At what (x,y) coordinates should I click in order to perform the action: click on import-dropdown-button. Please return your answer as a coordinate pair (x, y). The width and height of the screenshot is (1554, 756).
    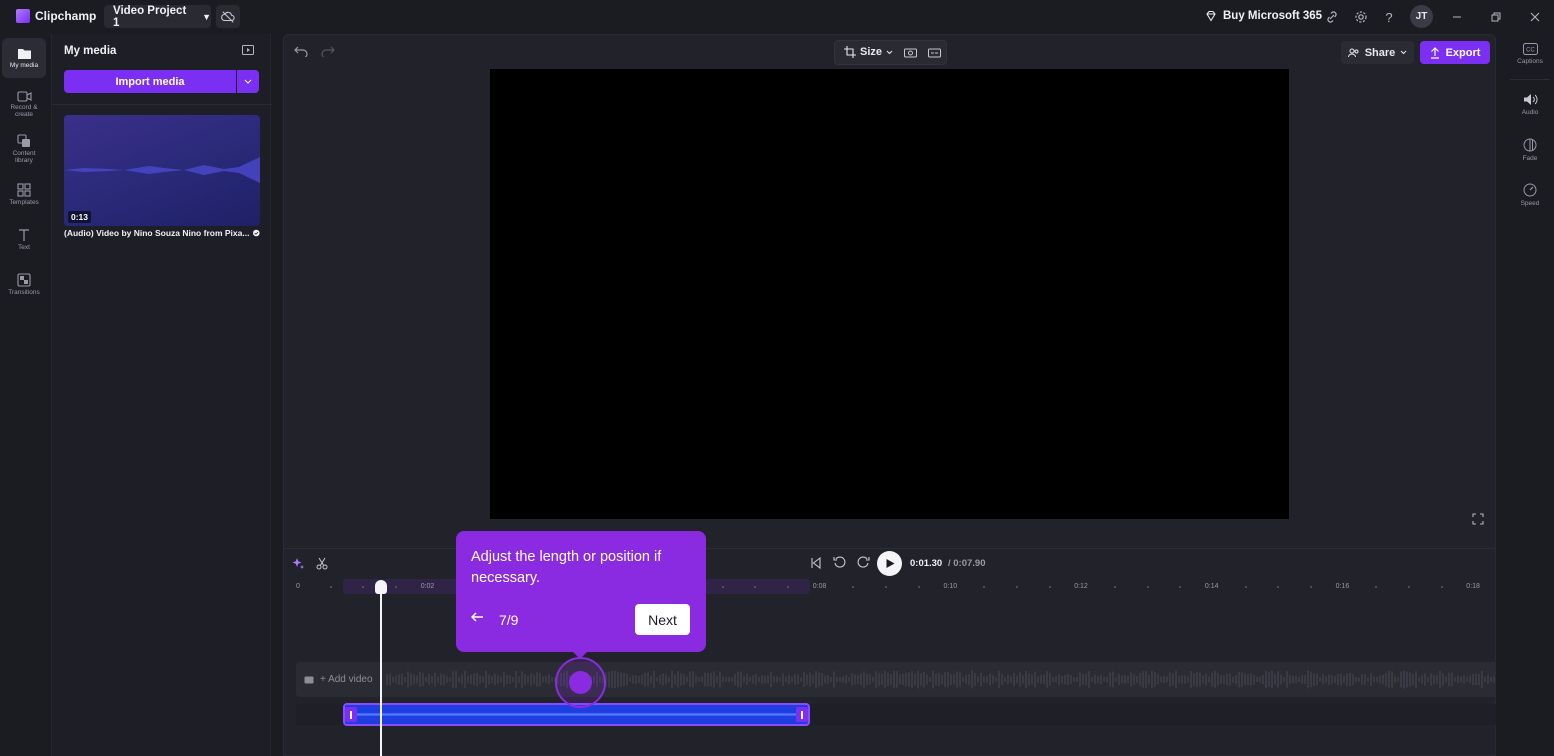
    Looking at the image, I should click on (248, 81).